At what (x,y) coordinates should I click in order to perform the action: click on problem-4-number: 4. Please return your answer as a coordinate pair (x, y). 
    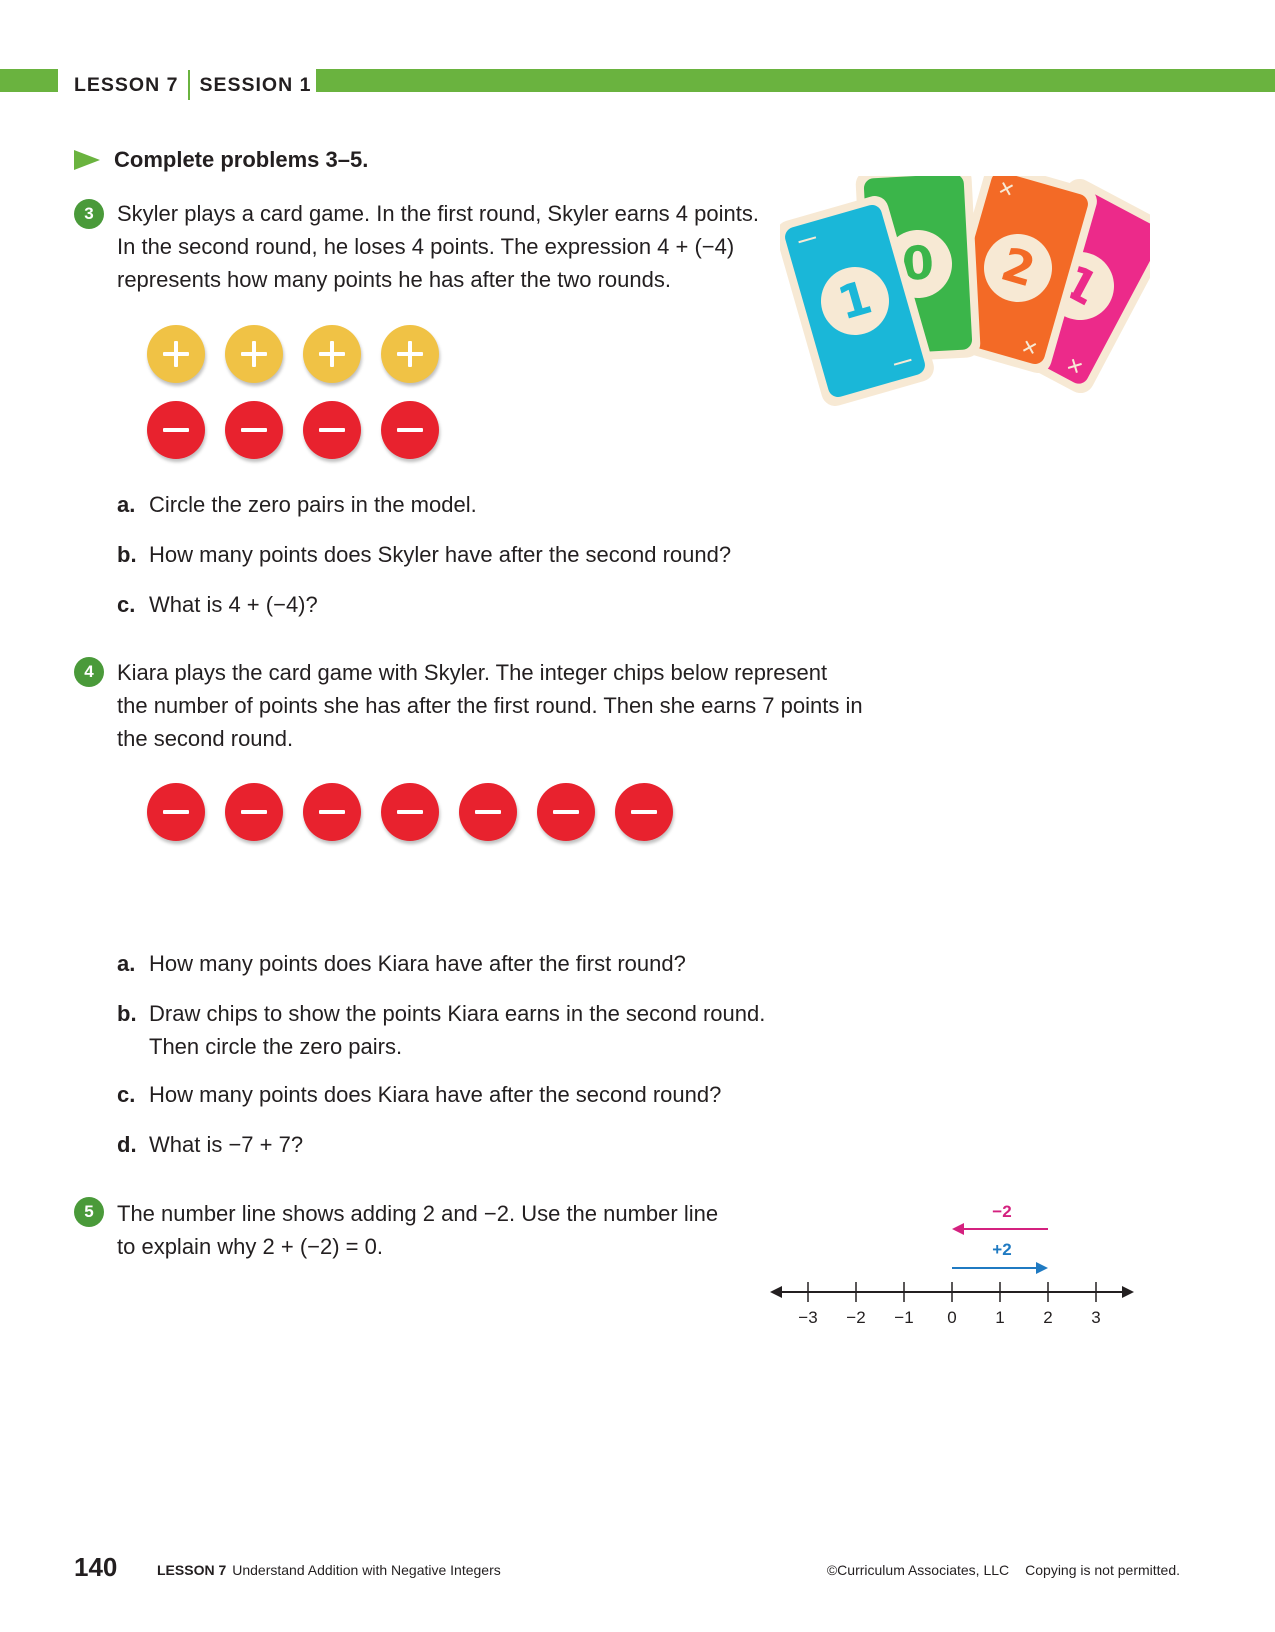
    Looking at the image, I should click on (89, 672).